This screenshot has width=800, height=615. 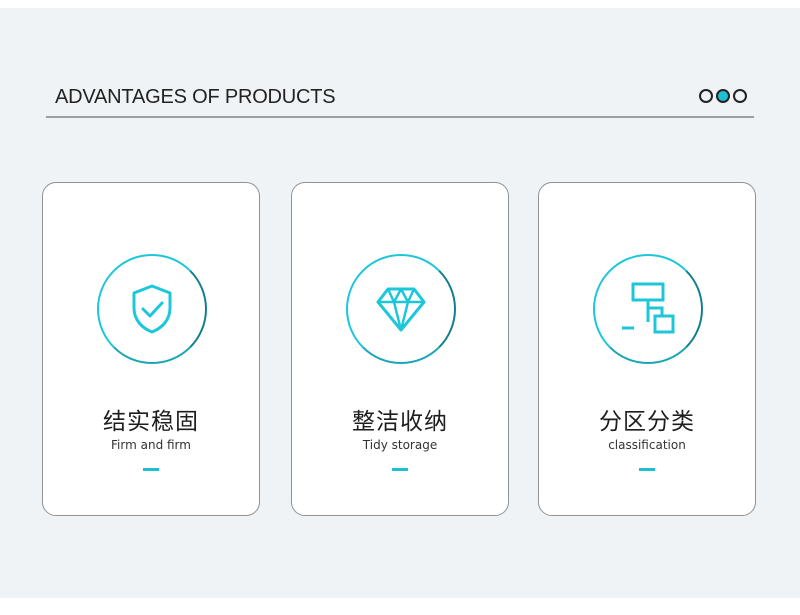 I want to click on feature-card-tidy: 整洁收纳 Tidy storage, so click(x=400, y=349).